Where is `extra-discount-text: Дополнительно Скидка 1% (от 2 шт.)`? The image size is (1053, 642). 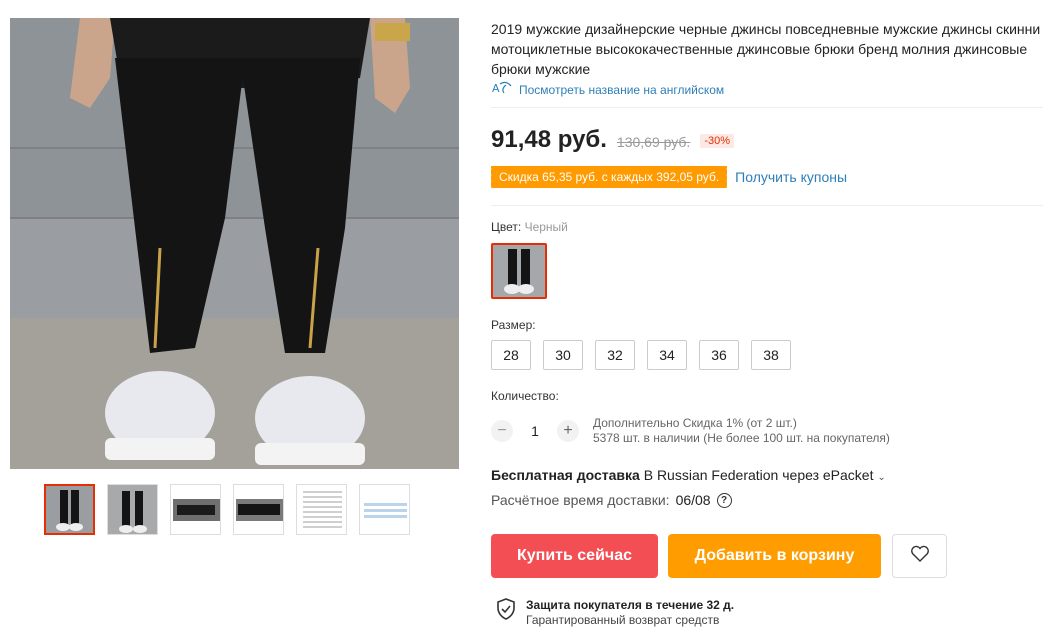 extra-discount-text: Дополнительно Скидка 1% (от 2 шт.) is located at coordinates (695, 423).